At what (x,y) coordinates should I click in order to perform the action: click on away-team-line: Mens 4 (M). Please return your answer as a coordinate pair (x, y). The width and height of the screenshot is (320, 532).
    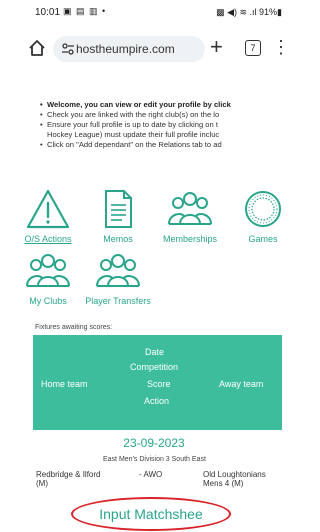
    Looking at the image, I should click on (223, 483).